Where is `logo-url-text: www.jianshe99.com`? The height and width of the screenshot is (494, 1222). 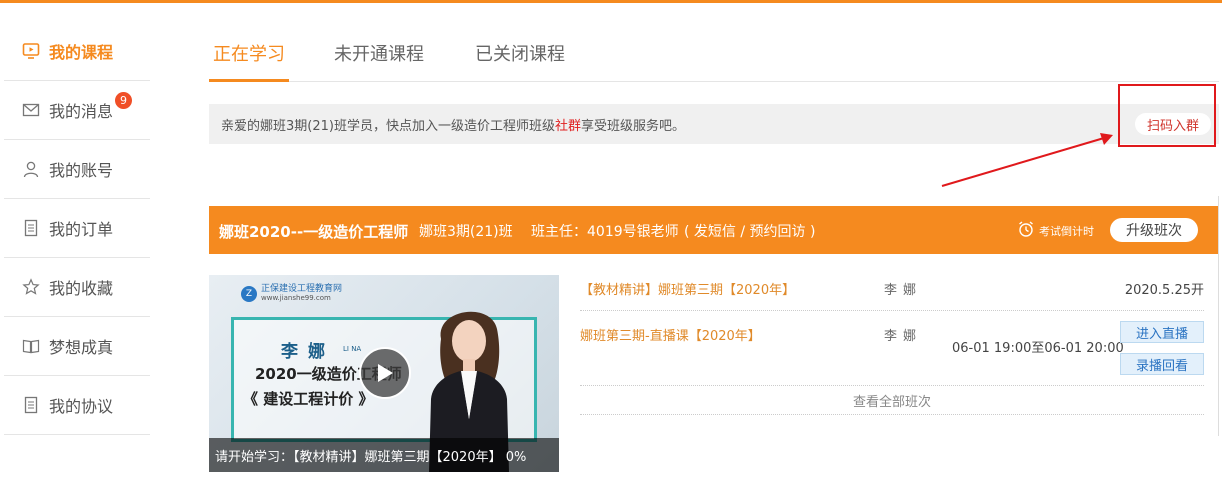
logo-url-text: www.jianshe99.com is located at coordinates (296, 298).